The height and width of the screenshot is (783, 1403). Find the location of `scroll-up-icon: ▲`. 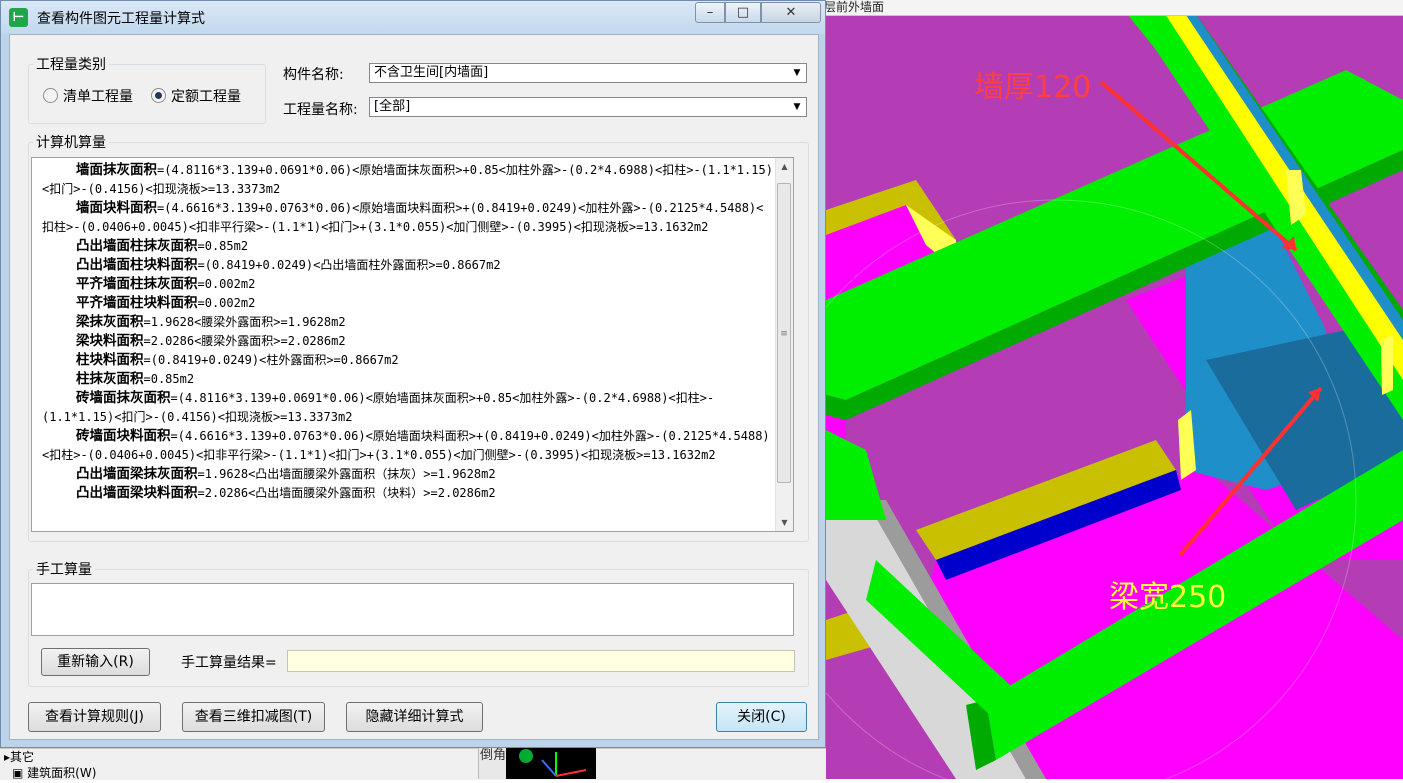

scroll-up-icon: ▲ is located at coordinates (784, 166).